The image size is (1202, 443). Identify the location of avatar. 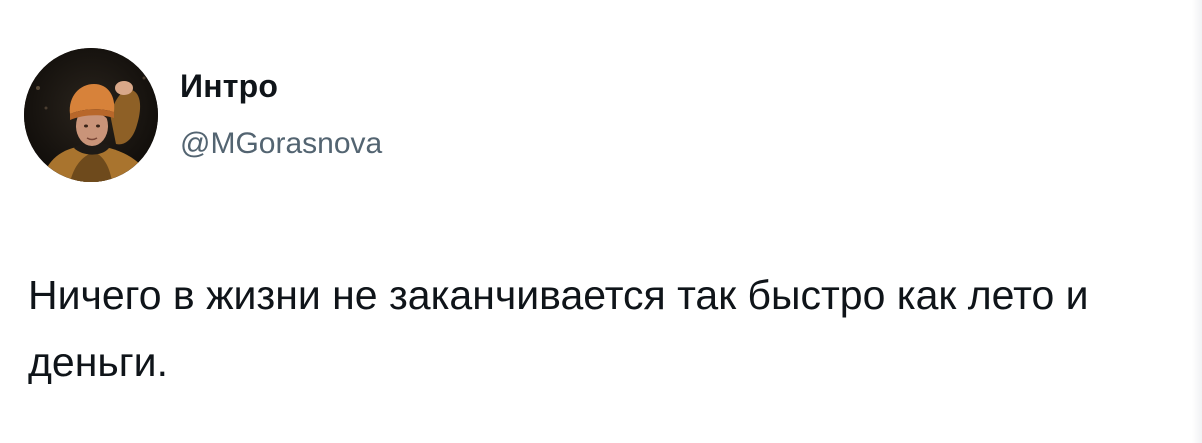
(91, 115).